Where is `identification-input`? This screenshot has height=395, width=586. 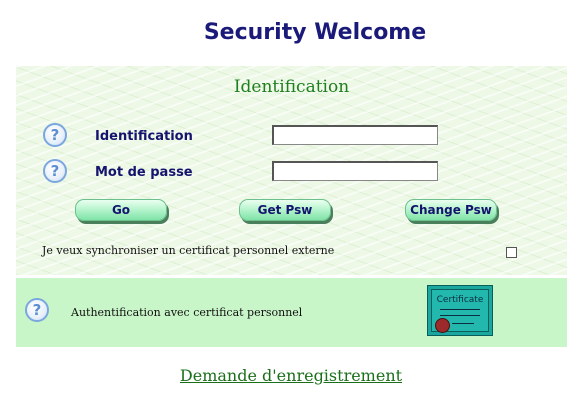
identification-input is located at coordinates (355, 135).